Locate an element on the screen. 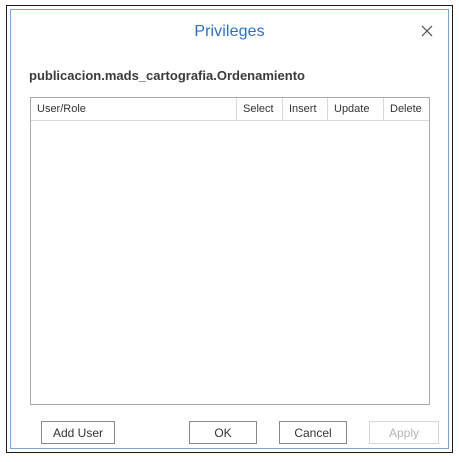 This screenshot has height=462, width=459. close-icon is located at coordinates (427, 31).